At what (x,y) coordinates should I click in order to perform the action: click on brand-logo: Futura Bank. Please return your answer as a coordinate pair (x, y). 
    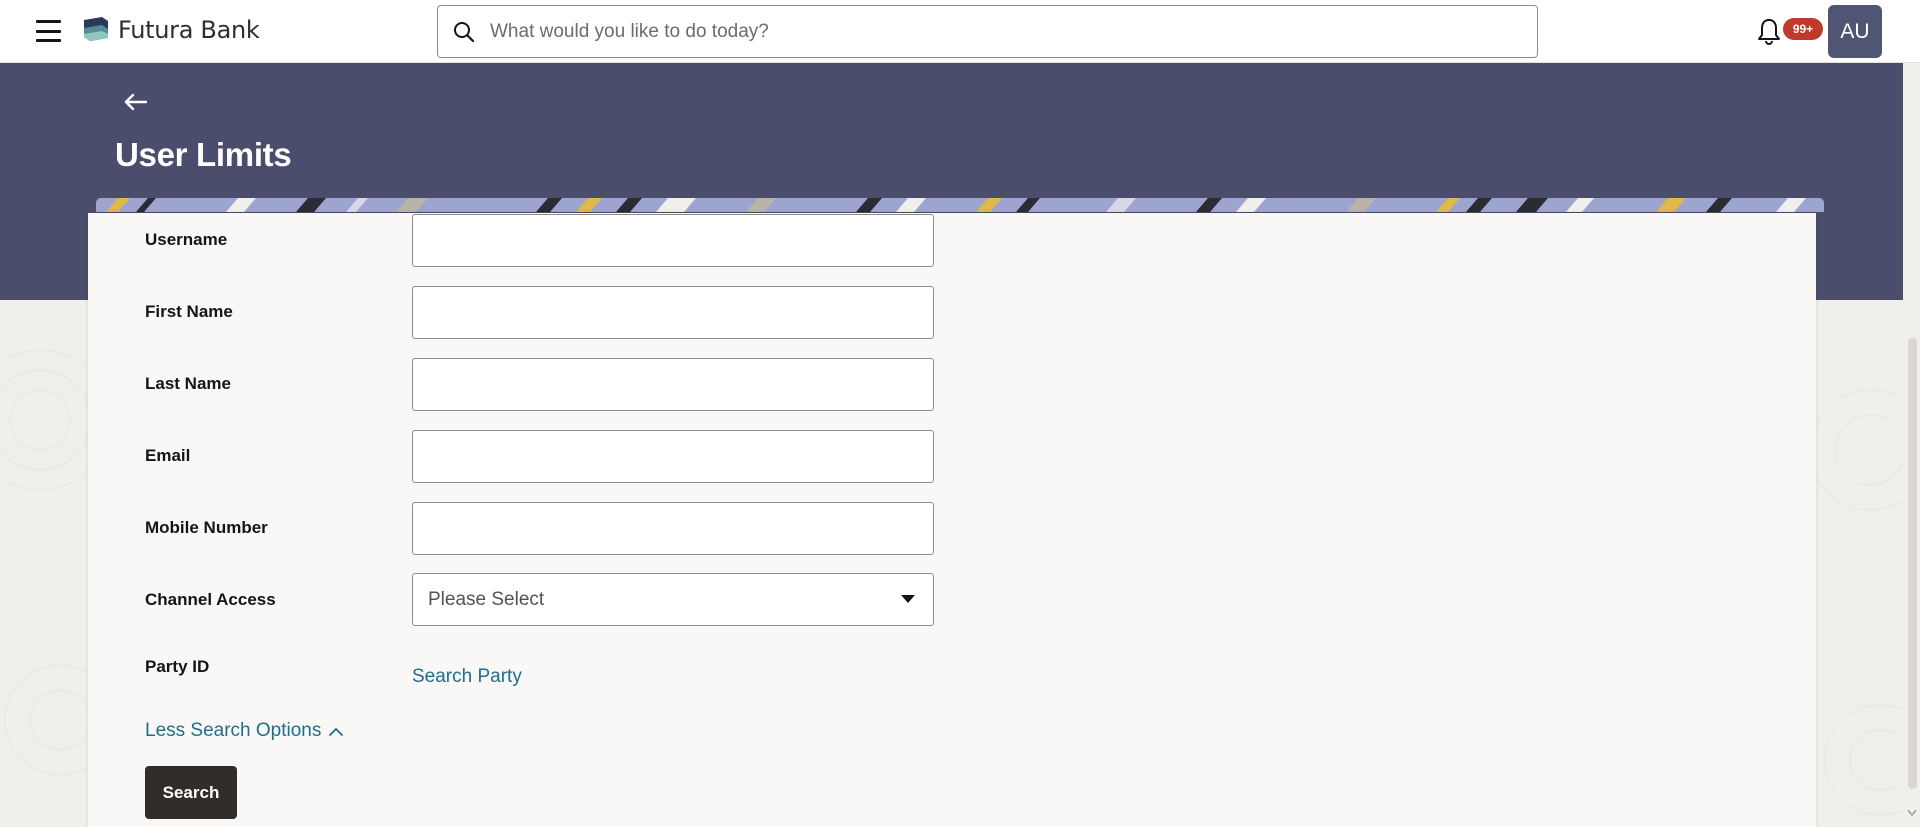
    Looking at the image, I should click on (171, 30).